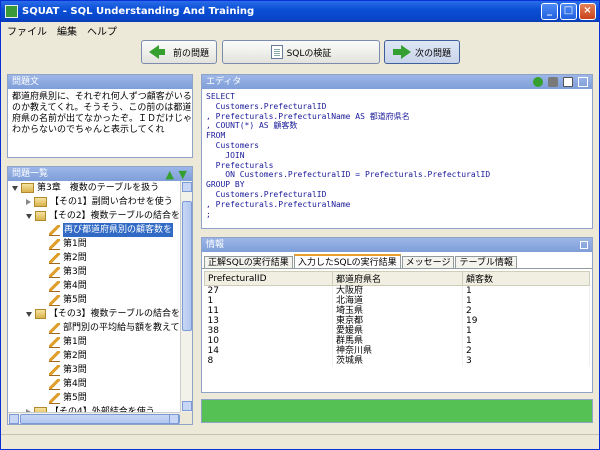 Image resolution: width=600 pixels, height=450 pixels. What do you see at coordinates (111, 202) in the screenshot?
I see `tree-item-label: 【その1】副問い合わせを使う` at bounding box center [111, 202].